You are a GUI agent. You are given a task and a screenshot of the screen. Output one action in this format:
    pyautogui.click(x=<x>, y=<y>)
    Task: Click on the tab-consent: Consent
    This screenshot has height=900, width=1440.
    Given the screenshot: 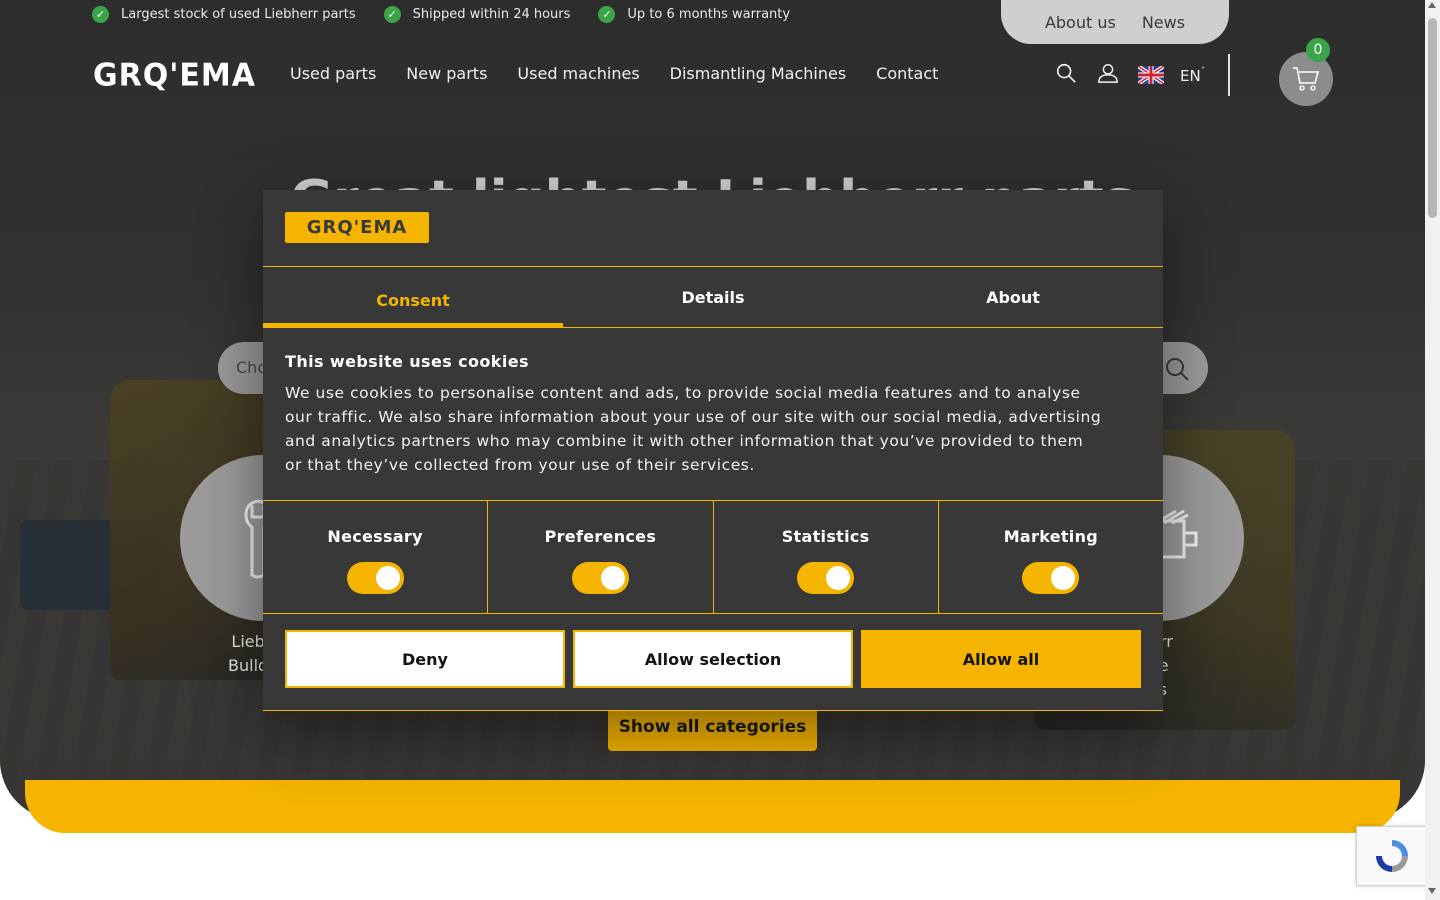 What is the action you would take?
    pyautogui.click(x=413, y=297)
    